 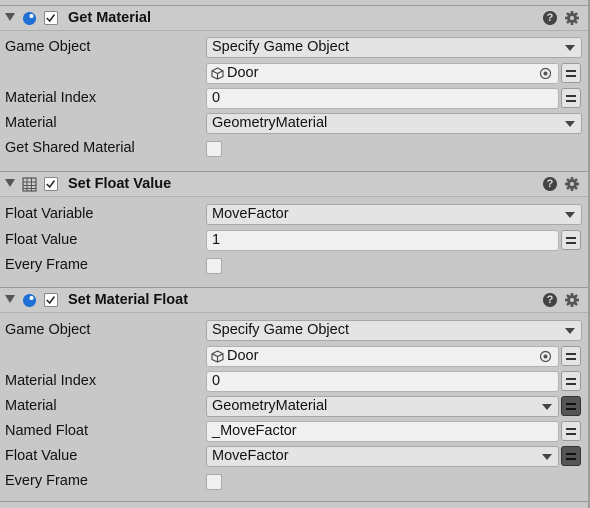 I want to click on set-material-float-header: Set Material Float ?, so click(x=295, y=300).